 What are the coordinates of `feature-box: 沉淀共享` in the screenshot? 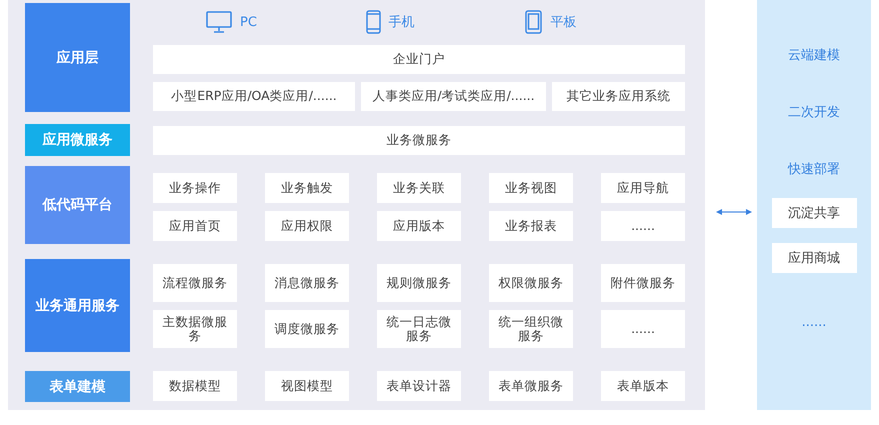 It's located at (814, 213).